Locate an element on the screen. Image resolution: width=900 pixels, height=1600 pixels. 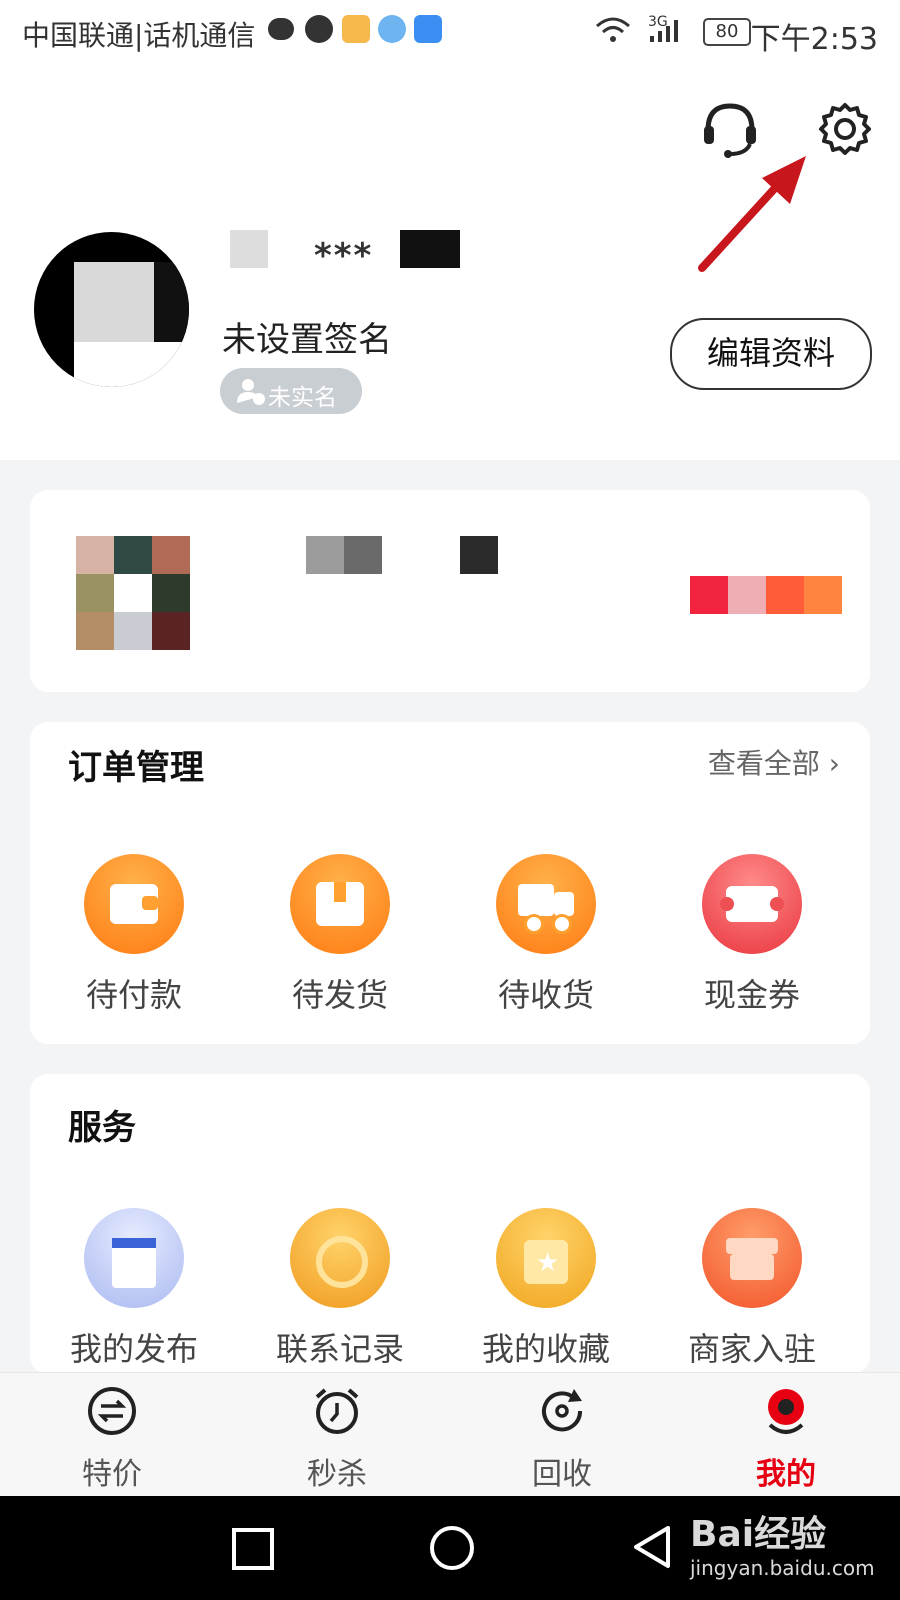
order-label: 待发货 is located at coordinates (339, 995).